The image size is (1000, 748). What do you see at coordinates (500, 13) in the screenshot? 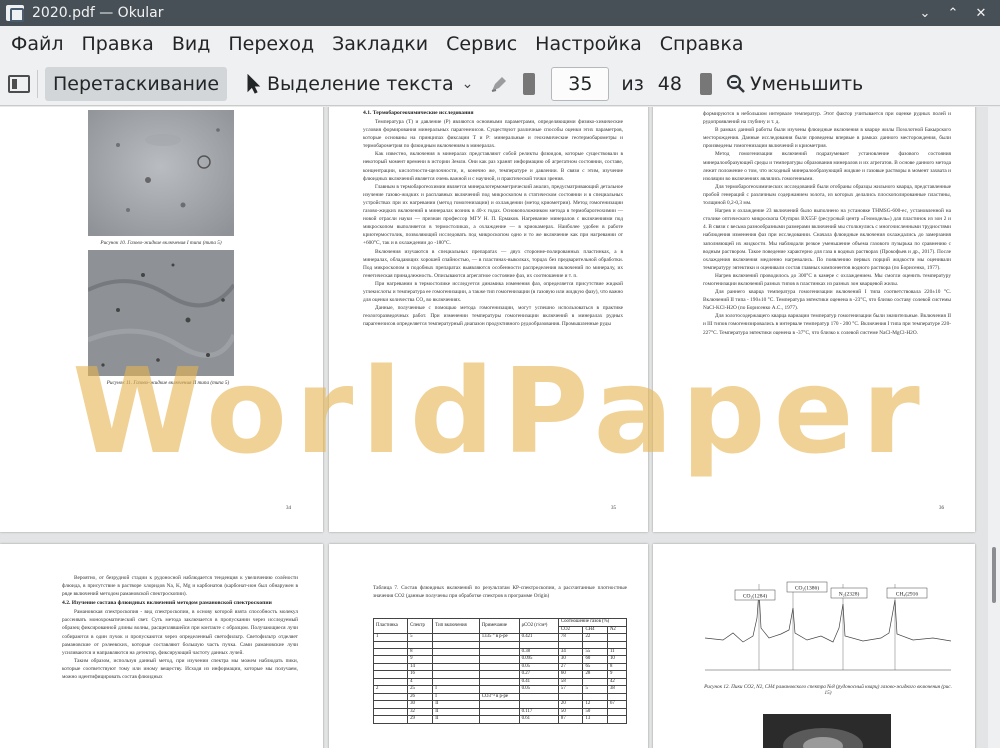
I see `title-bar: 2020.pdf — Okular ⌄ ⌃ ✕` at bounding box center [500, 13].